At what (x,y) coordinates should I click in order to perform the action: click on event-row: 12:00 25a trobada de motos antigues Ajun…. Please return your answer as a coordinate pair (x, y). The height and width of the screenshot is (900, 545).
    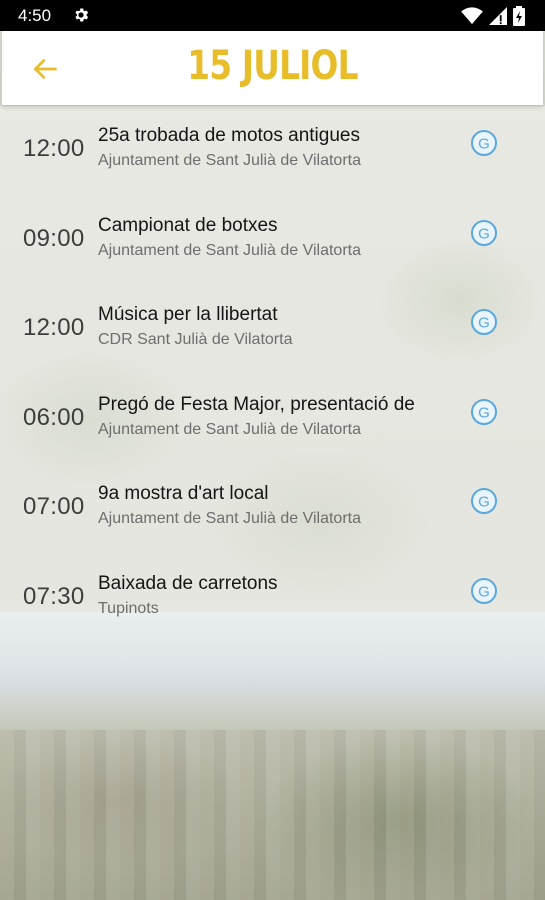
    Looking at the image, I should click on (272, 151).